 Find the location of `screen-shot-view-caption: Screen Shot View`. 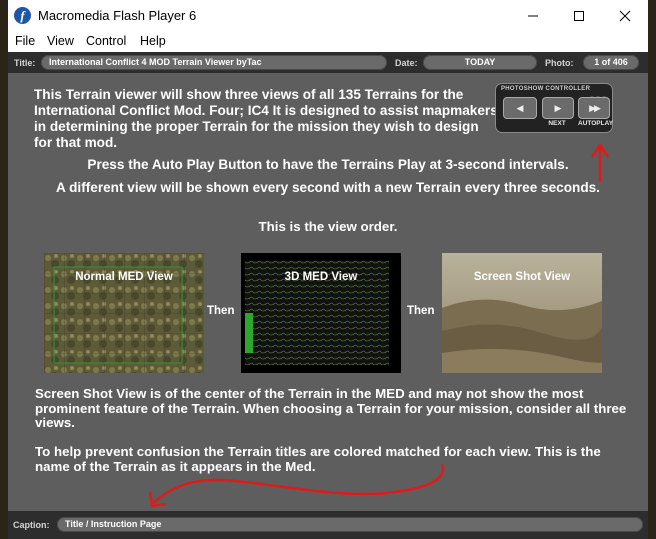

screen-shot-view-caption: Screen Shot View is located at coordinates (522, 277).